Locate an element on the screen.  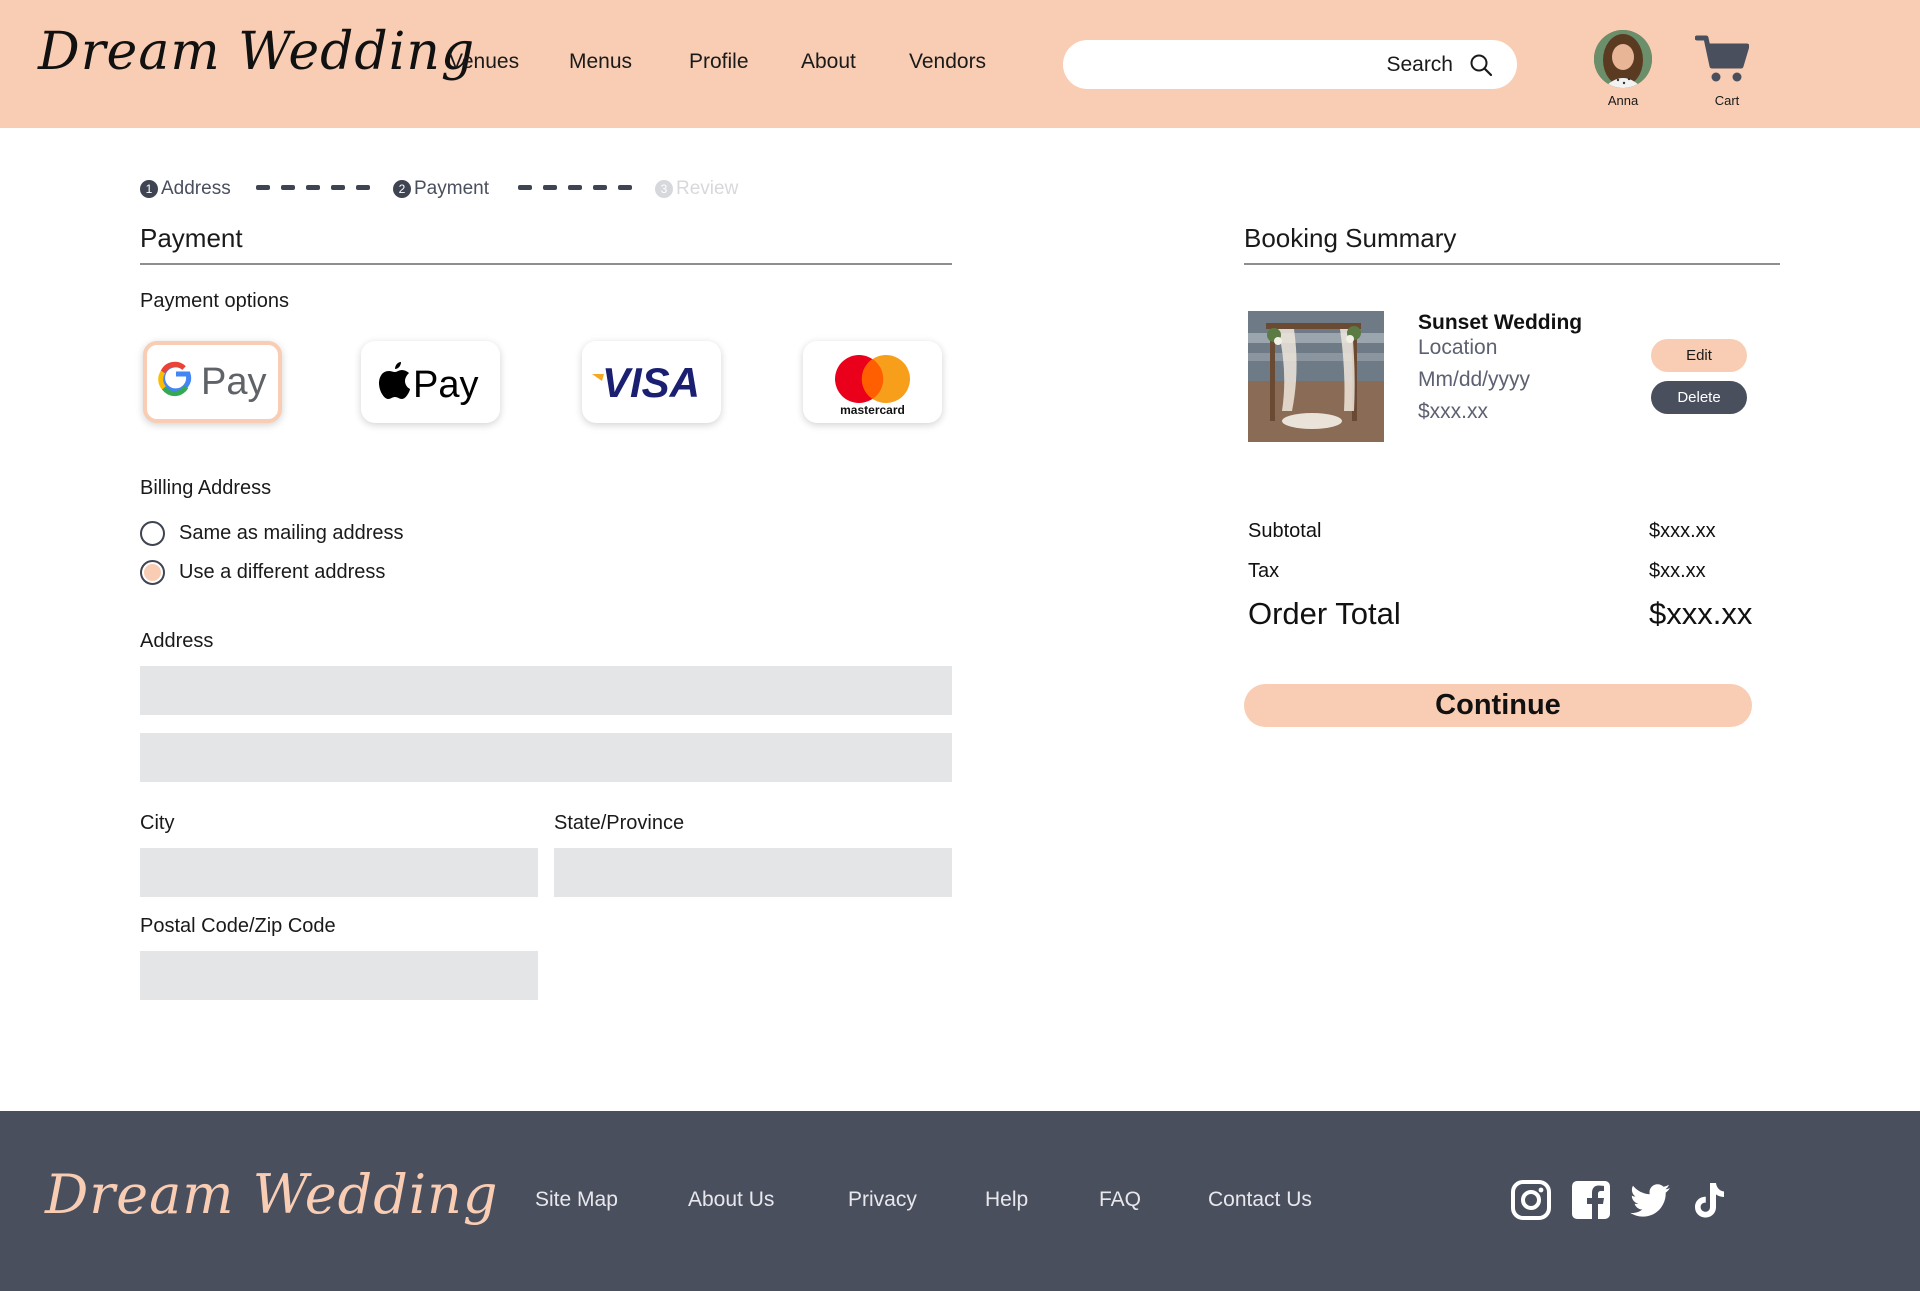
billing-different-option: Use a different address is located at coordinates (262, 572).